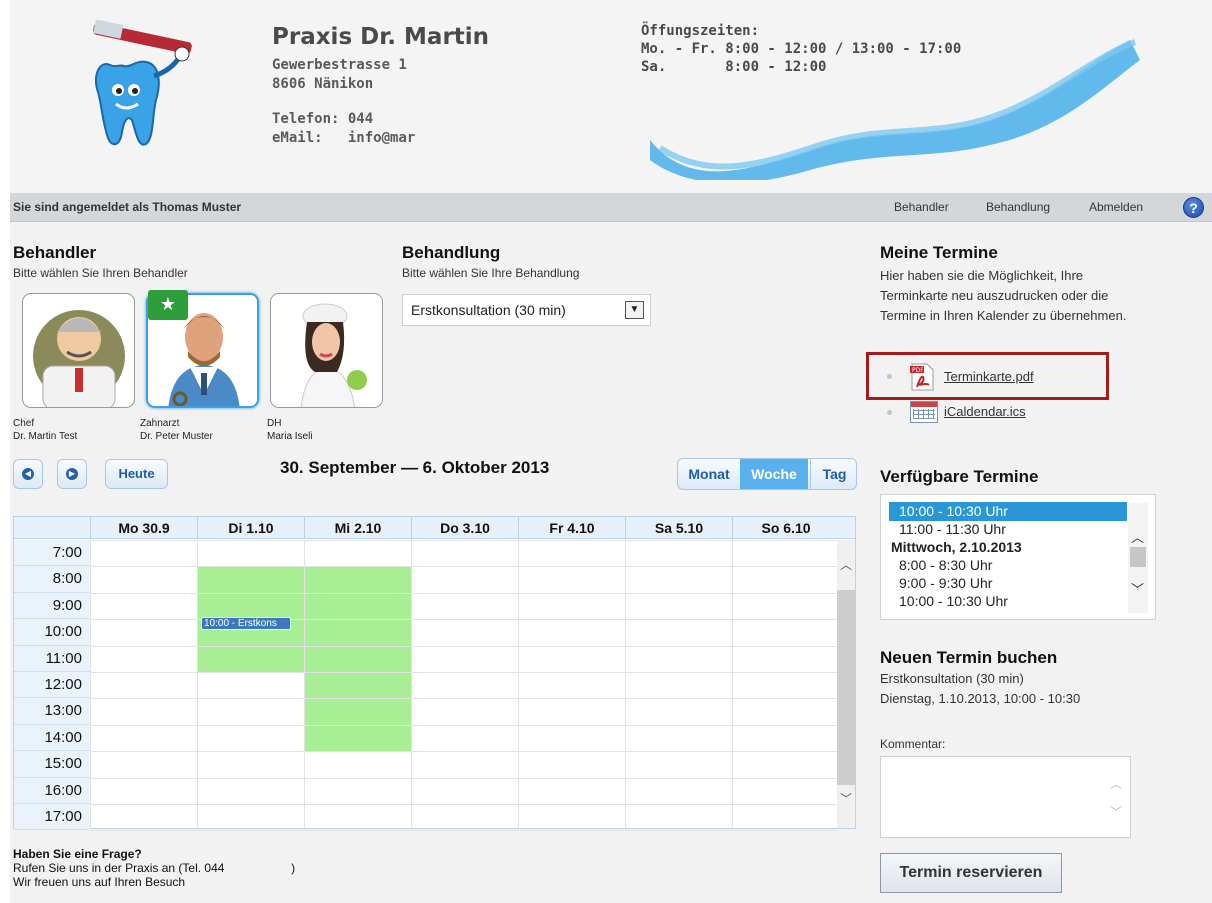 Image resolution: width=1212 pixels, height=903 pixels. What do you see at coordinates (357, 528) in the screenshot?
I see `day-header: Mi 2.10` at bounding box center [357, 528].